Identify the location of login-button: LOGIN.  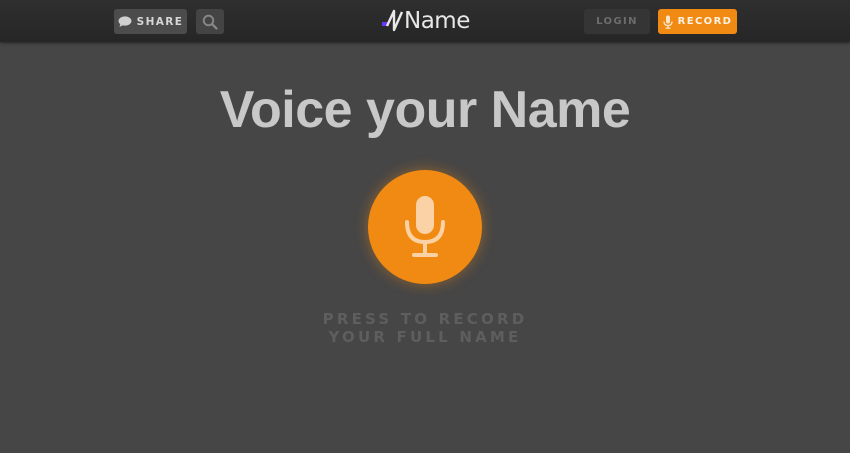
(617, 21).